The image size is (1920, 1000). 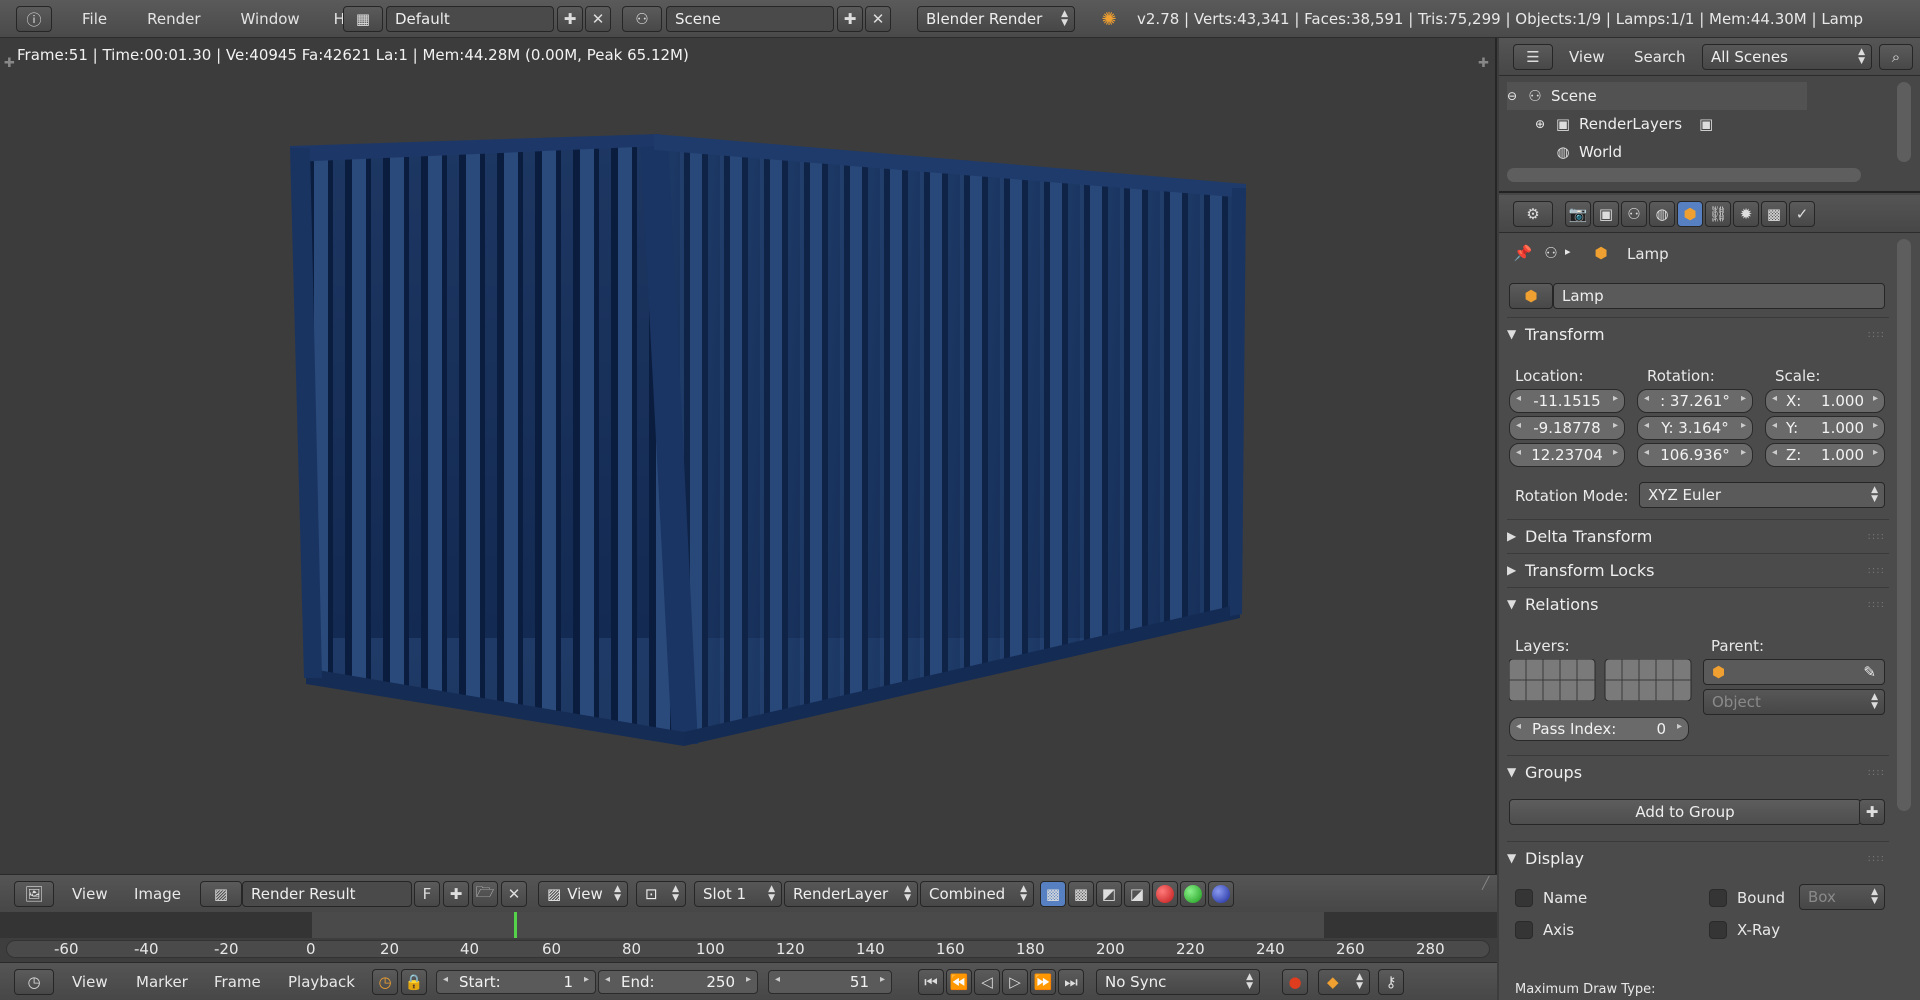 I want to click on render-pass-dropdown: Combined ▲ ▼, so click(x=977, y=894).